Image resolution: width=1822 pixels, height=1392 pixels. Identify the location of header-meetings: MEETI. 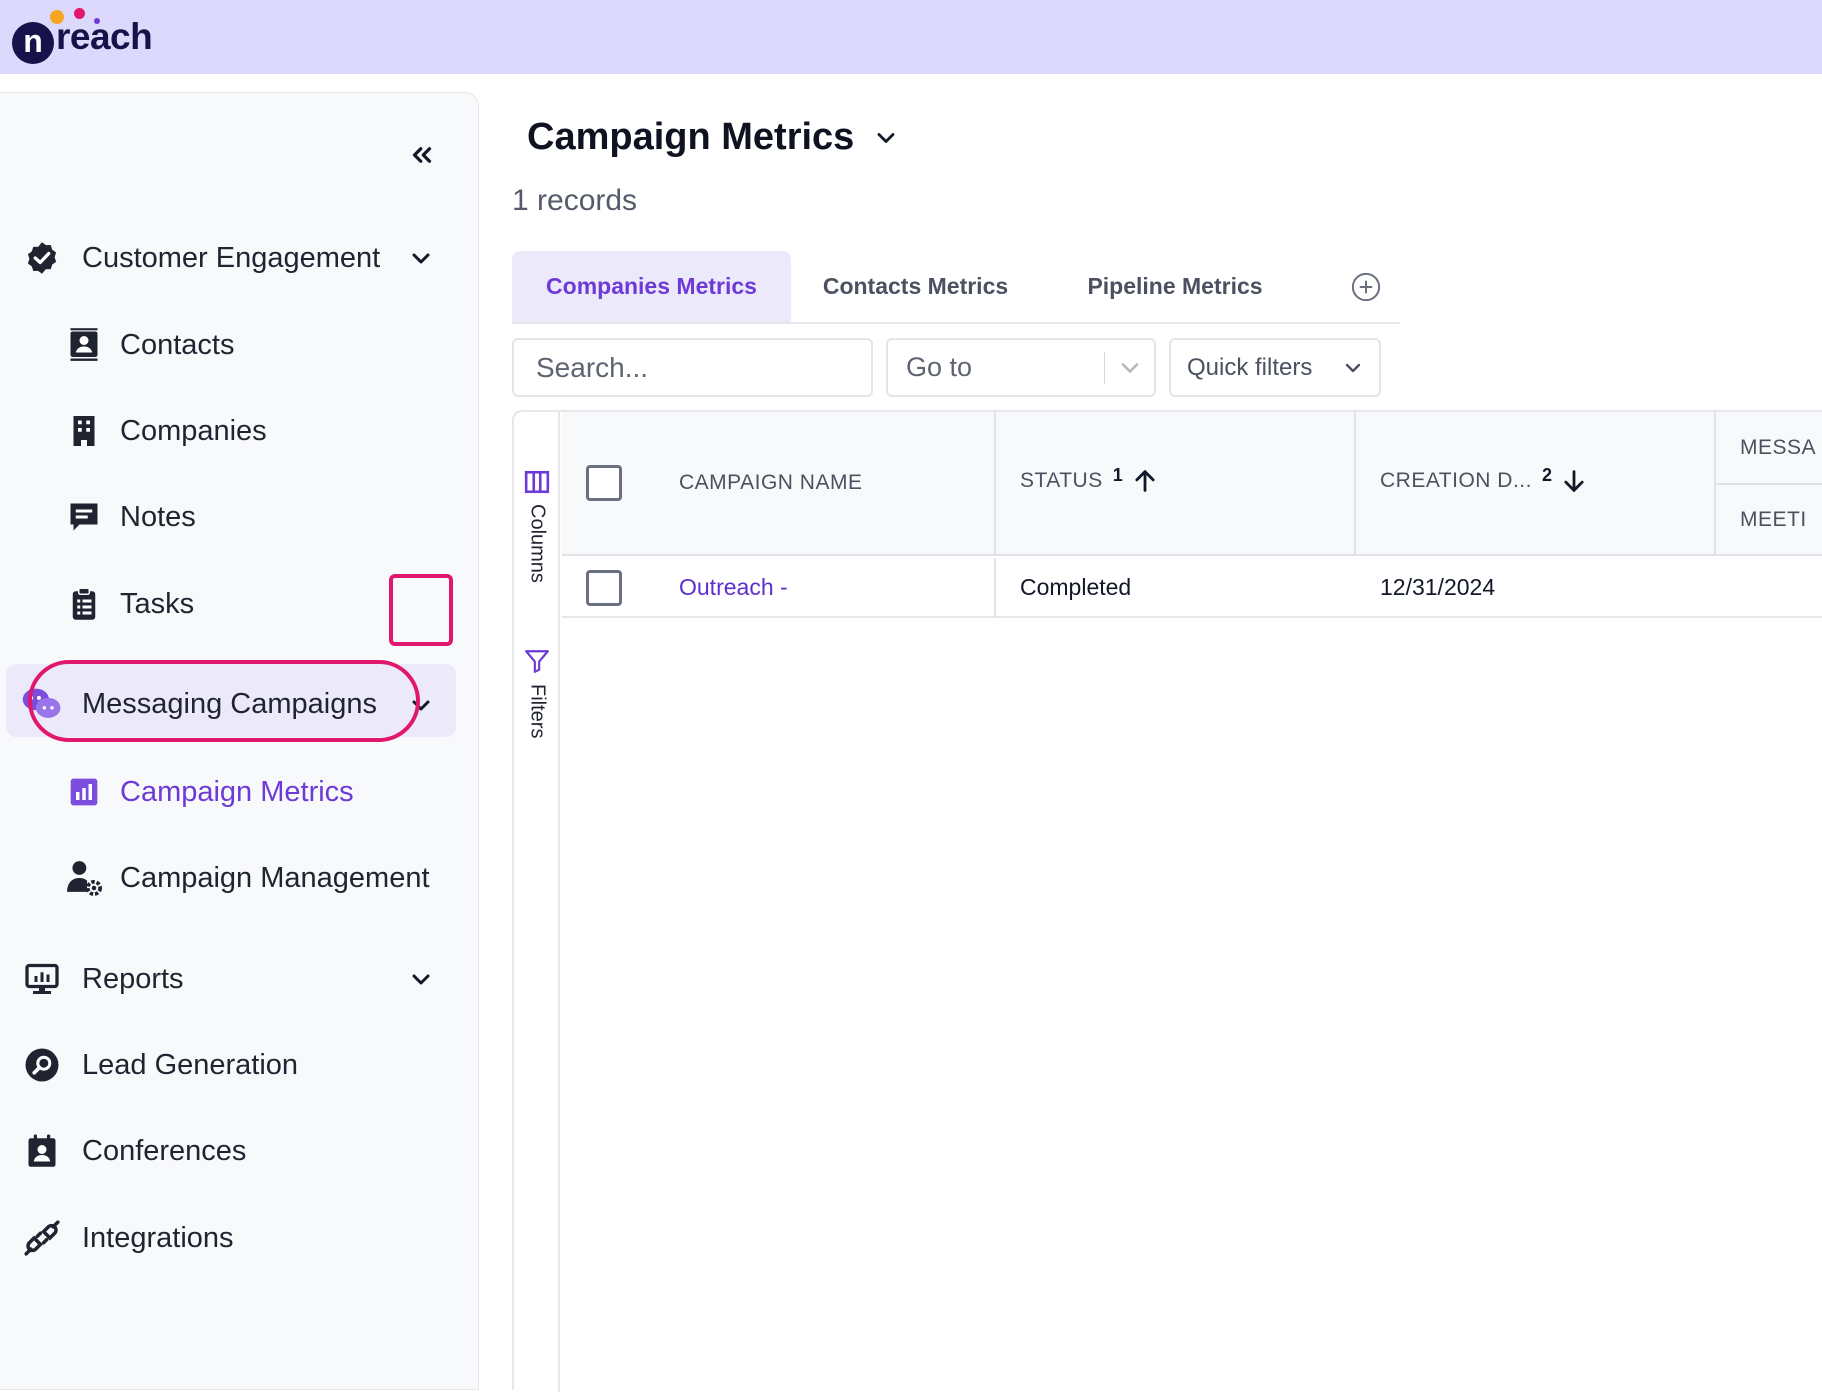
(1773, 520).